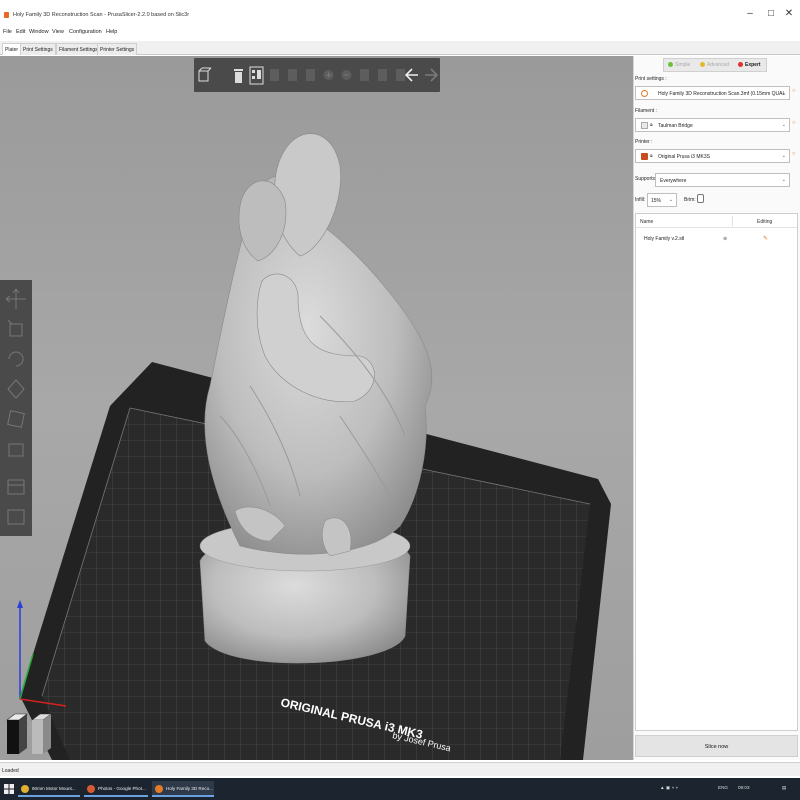 The width and height of the screenshot is (800, 800). I want to click on column-editing: Editing, so click(764, 222).